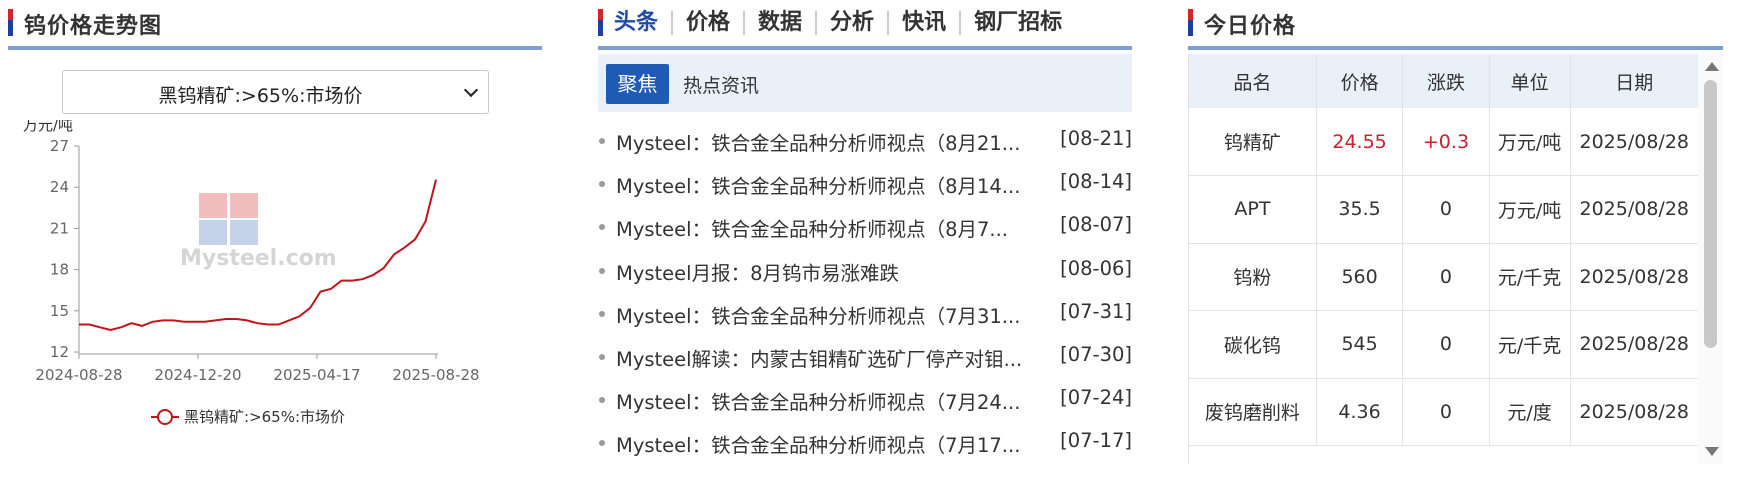  What do you see at coordinates (260, 96) in the screenshot?
I see `product-select-value: 黑钨精矿:>65%:市场价` at bounding box center [260, 96].